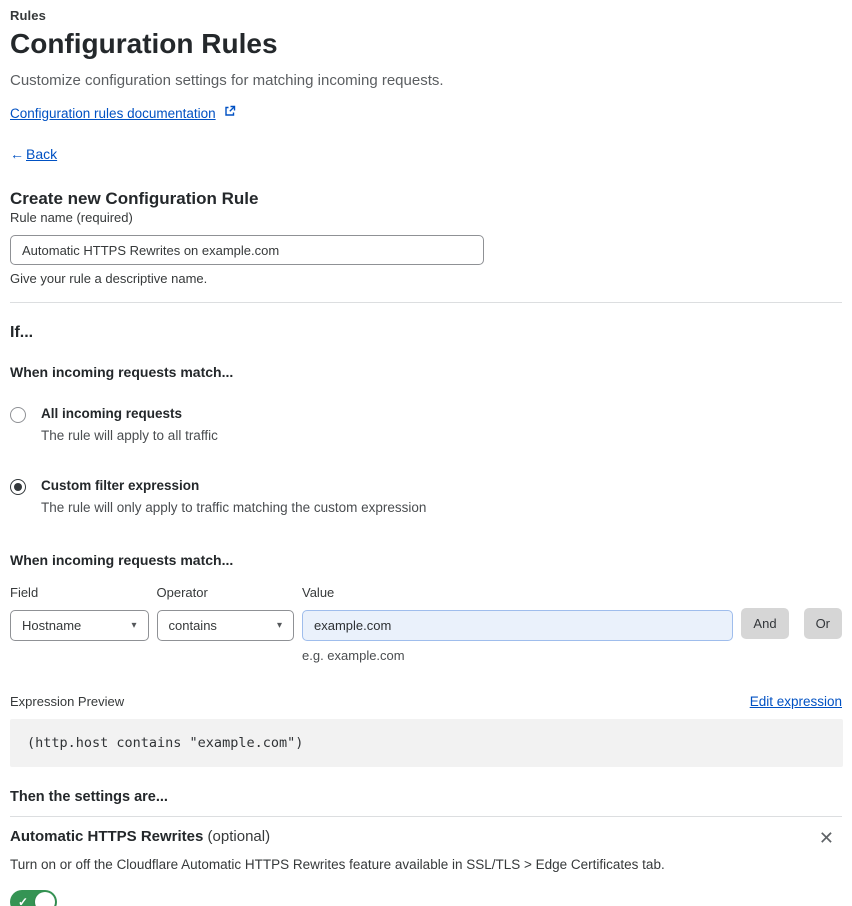 This screenshot has width=852, height=906. Describe the element at coordinates (24, 592) in the screenshot. I see `field-label: Field` at that location.